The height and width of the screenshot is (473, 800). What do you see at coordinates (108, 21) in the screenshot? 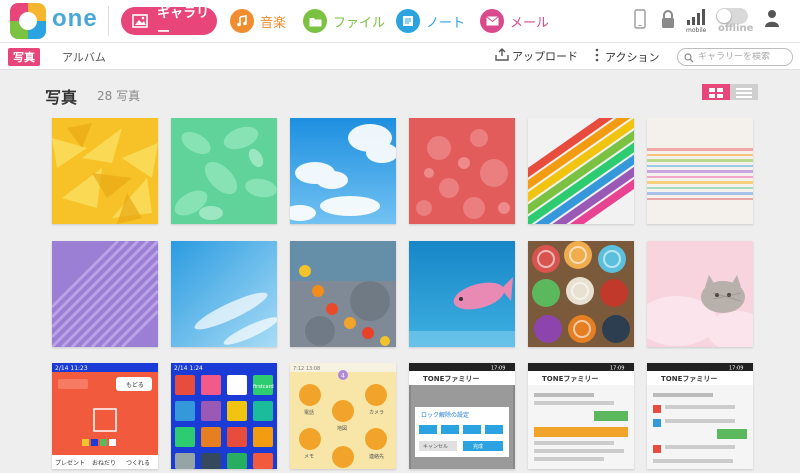
I see `divider` at bounding box center [108, 21].